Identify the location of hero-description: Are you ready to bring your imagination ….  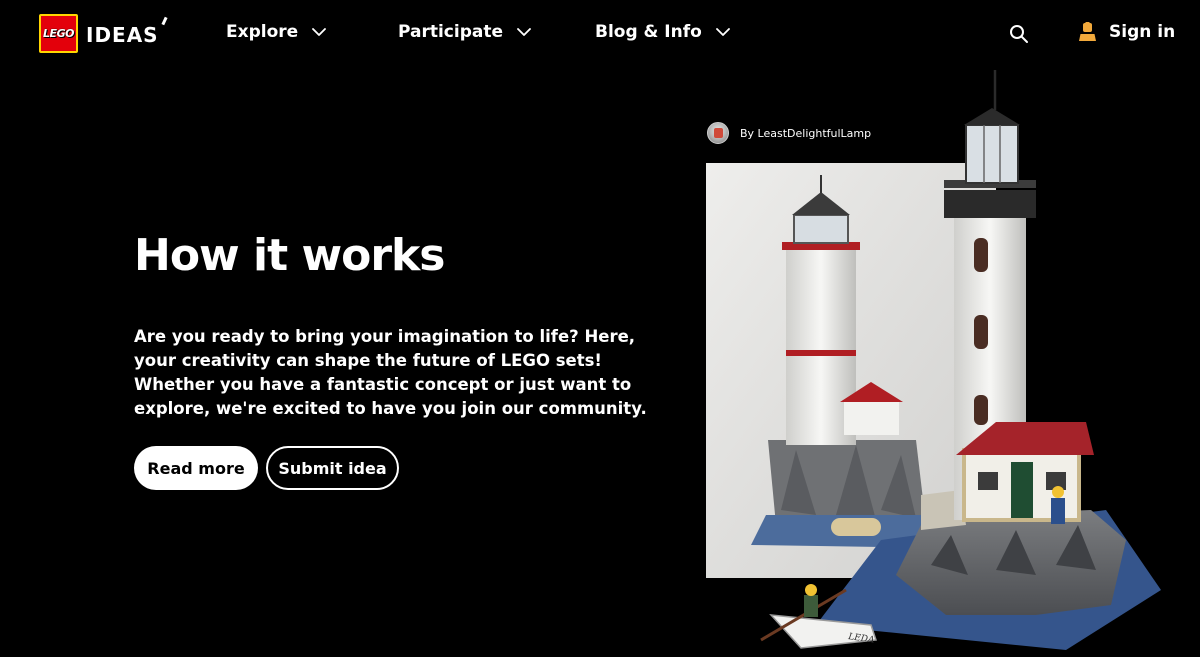
(390, 372).